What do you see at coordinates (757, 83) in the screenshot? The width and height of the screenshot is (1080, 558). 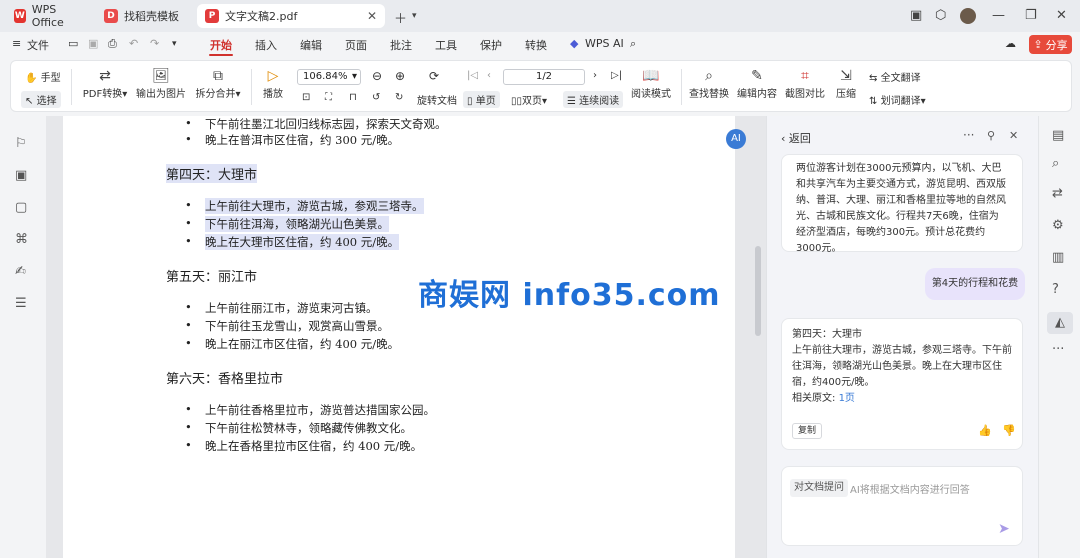 I see `edit-content-button: ✎ 编辑内容` at bounding box center [757, 83].